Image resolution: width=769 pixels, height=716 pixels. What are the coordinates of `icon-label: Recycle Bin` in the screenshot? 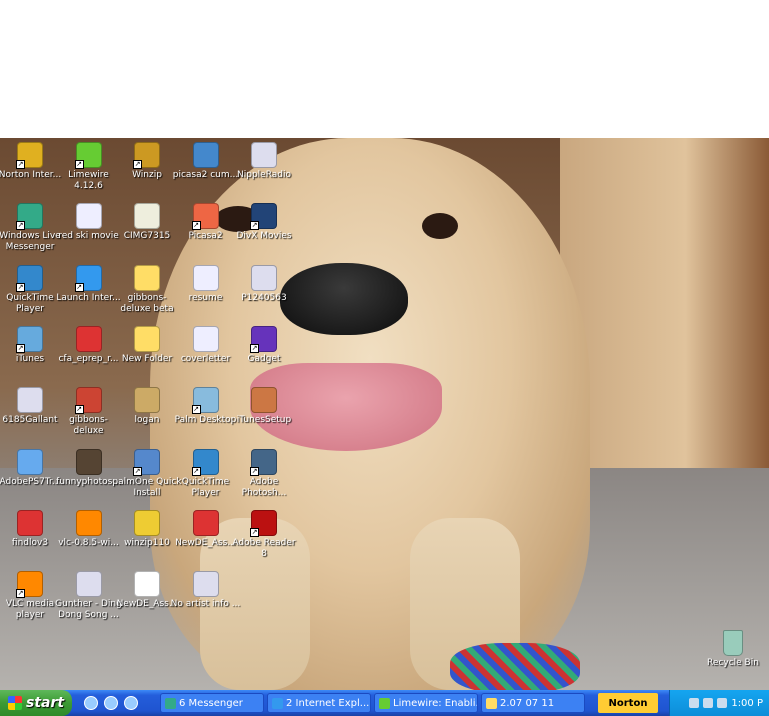 It's located at (733, 663).